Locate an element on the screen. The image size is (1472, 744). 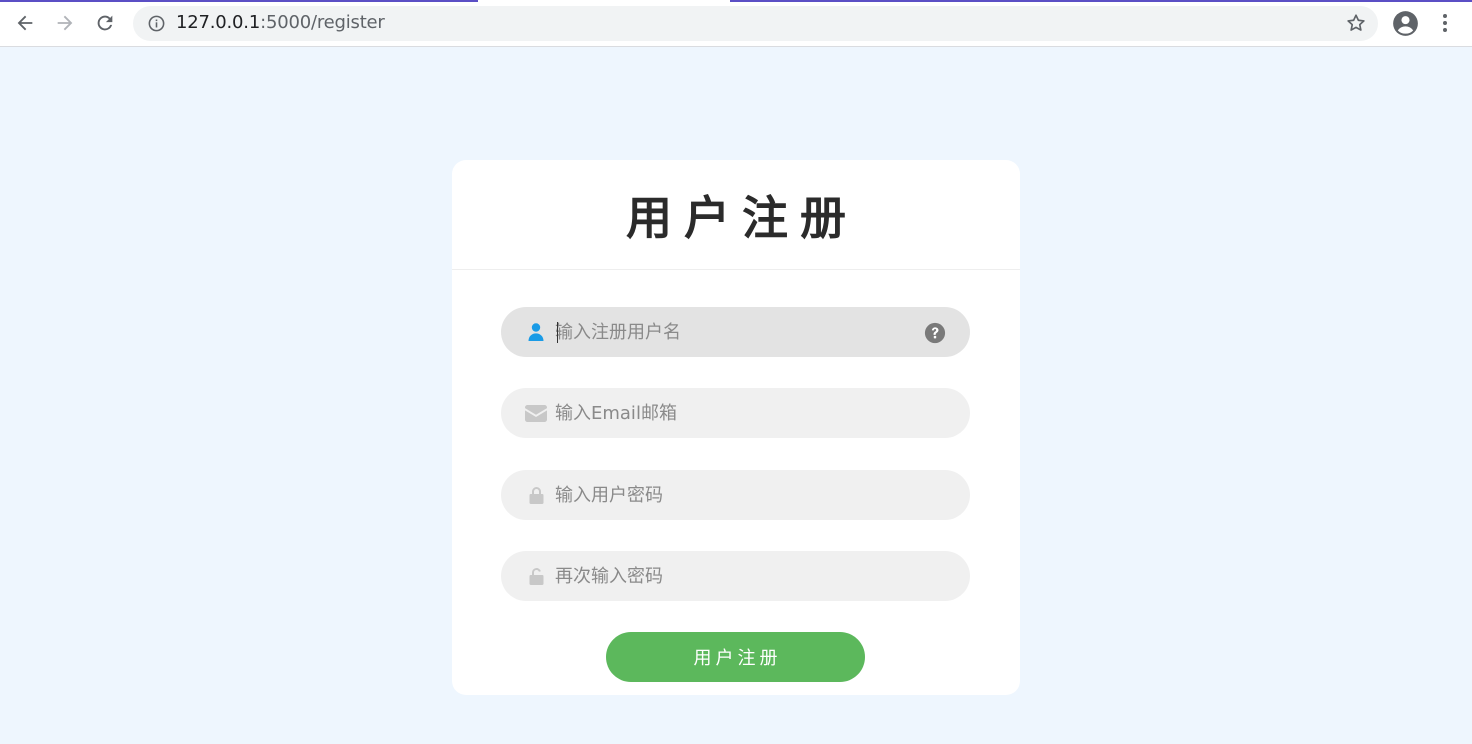
confirm-password-field-wrapper is located at coordinates (735, 576).